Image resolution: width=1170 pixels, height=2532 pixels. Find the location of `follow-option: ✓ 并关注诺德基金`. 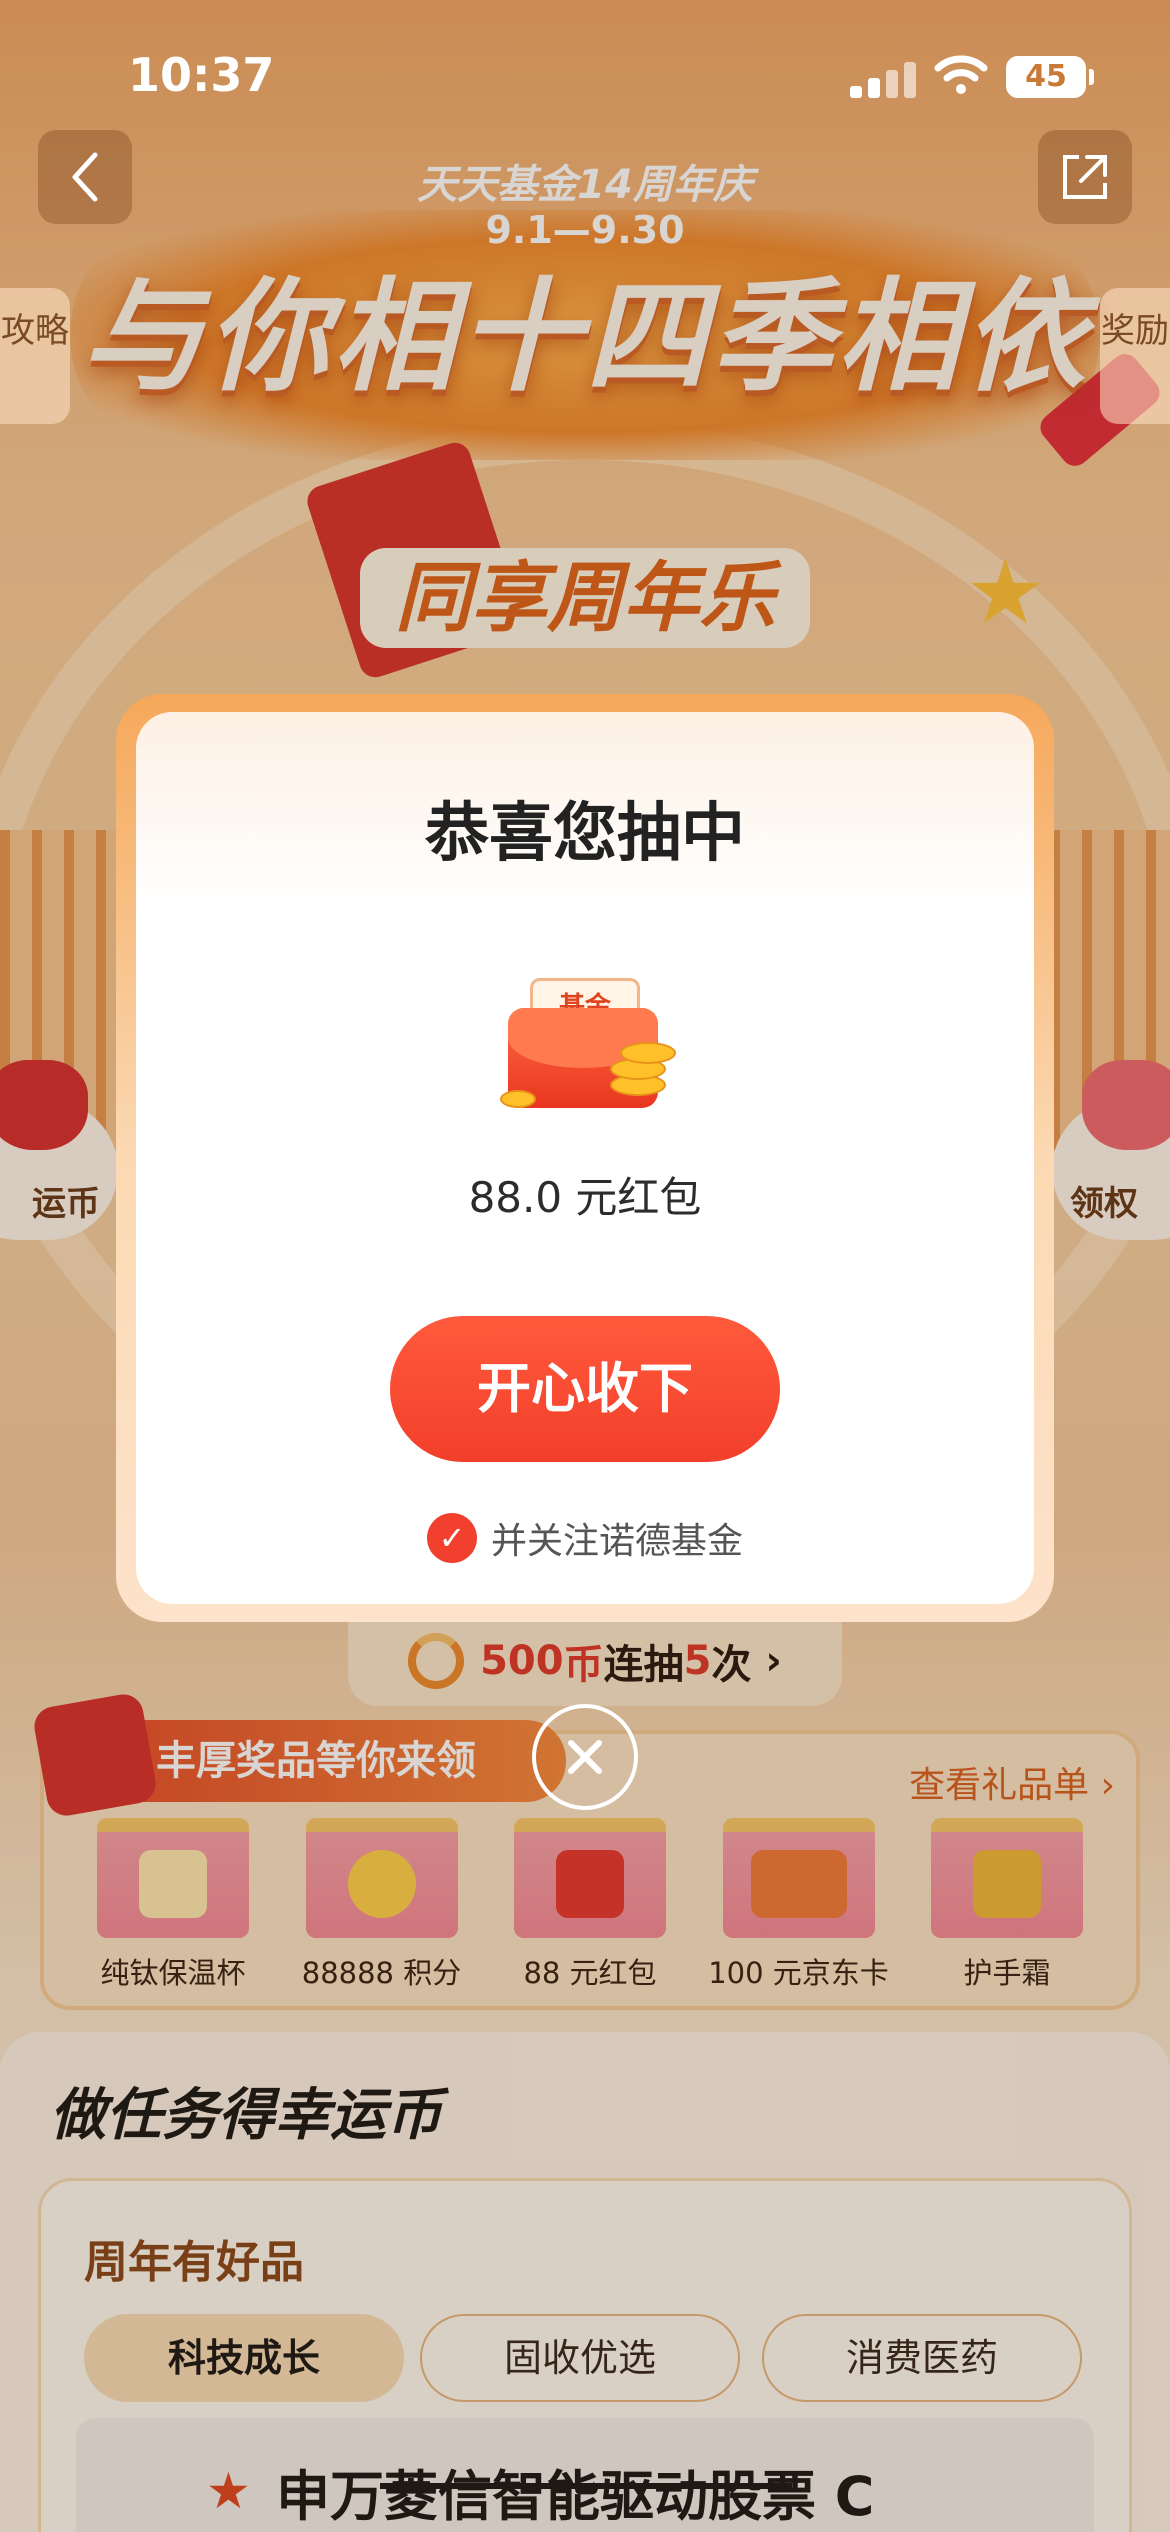

follow-option: ✓ 并关注诺德基金 is located at coordinates (585, 1538).